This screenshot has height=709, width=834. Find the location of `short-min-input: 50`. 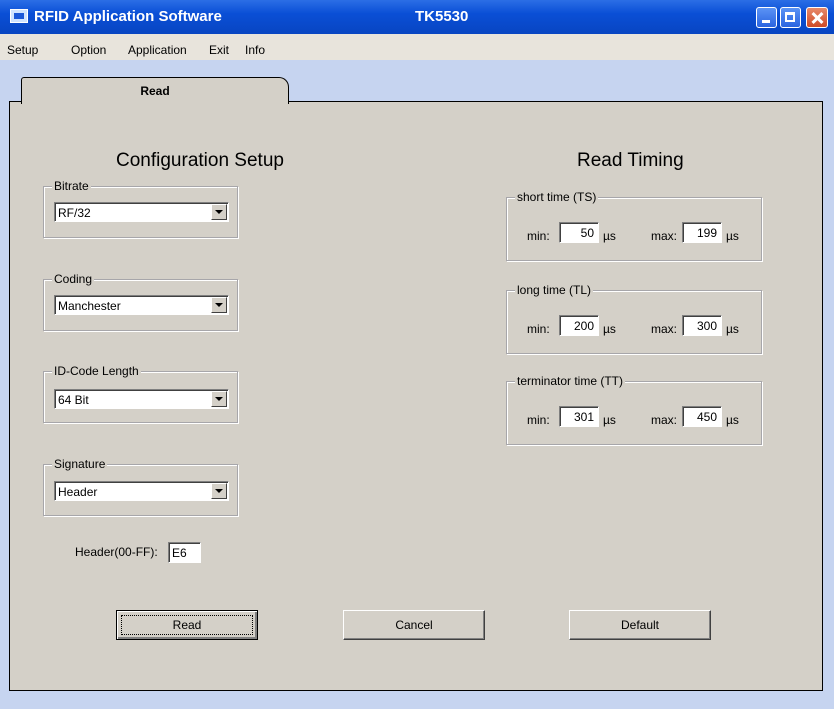

short-min-input: 50 is located at coordinates (579, 232).